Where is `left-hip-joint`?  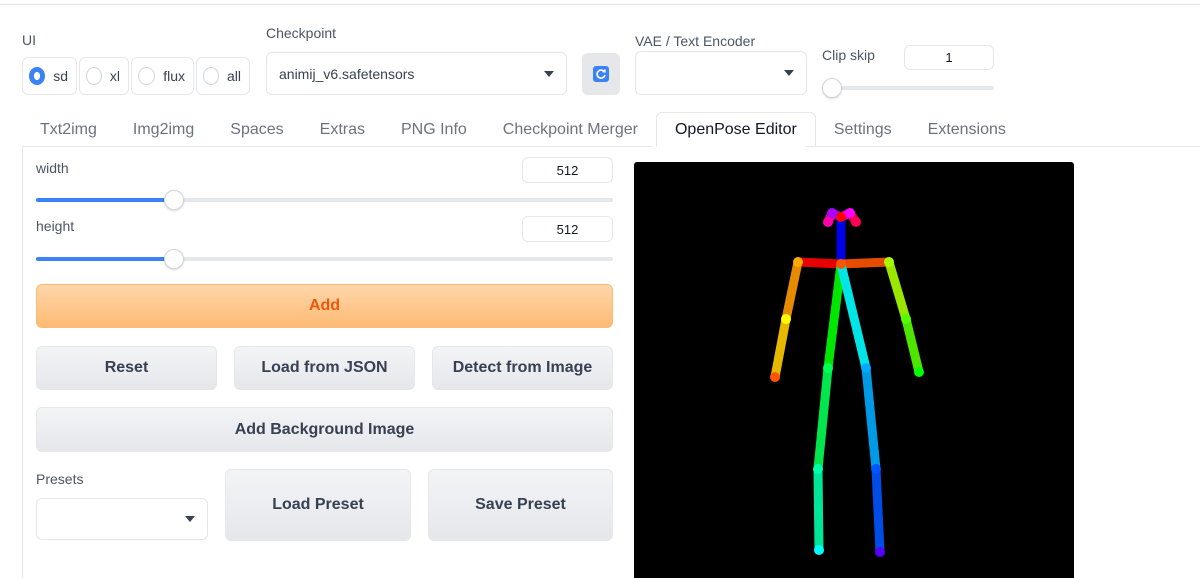 left-hip-joint is located at coordinates (866, 368).